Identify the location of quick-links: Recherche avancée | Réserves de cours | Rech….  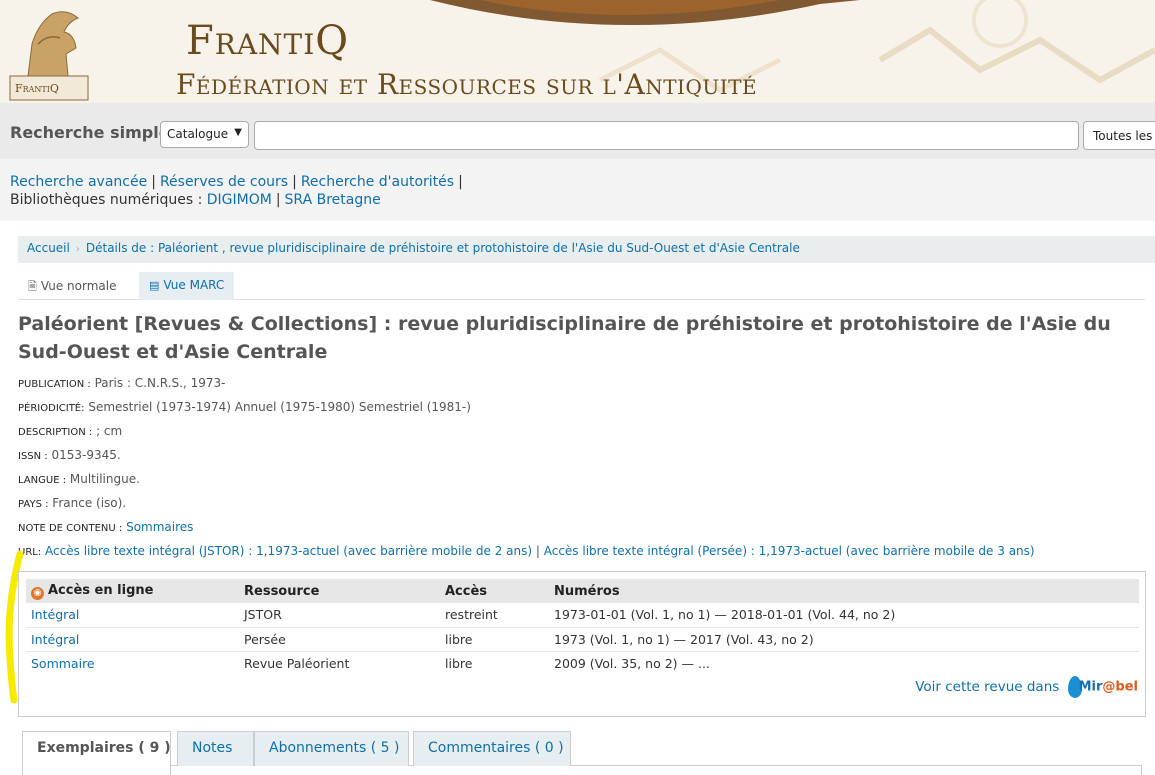
(577, 190).